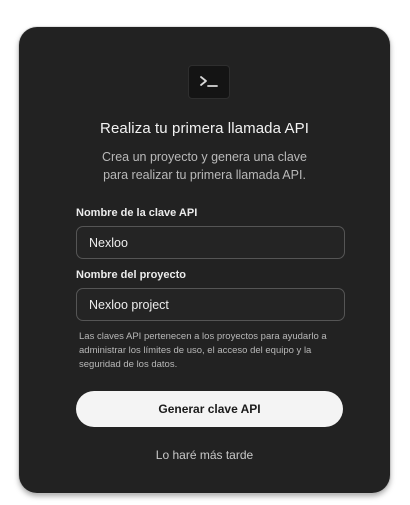 Image resolution: width=410 pixels, height=505 pixels. Describe the element at coordinates (210, 304) in the screenshot. I see `project-name-input` at that location.